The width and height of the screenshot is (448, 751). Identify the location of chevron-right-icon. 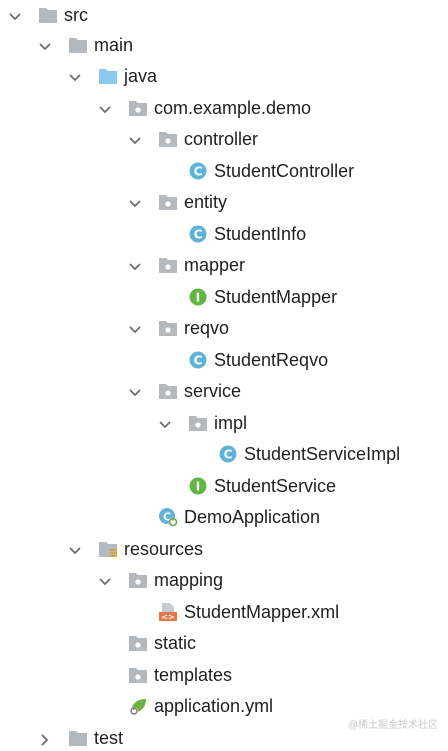
(45, 739).